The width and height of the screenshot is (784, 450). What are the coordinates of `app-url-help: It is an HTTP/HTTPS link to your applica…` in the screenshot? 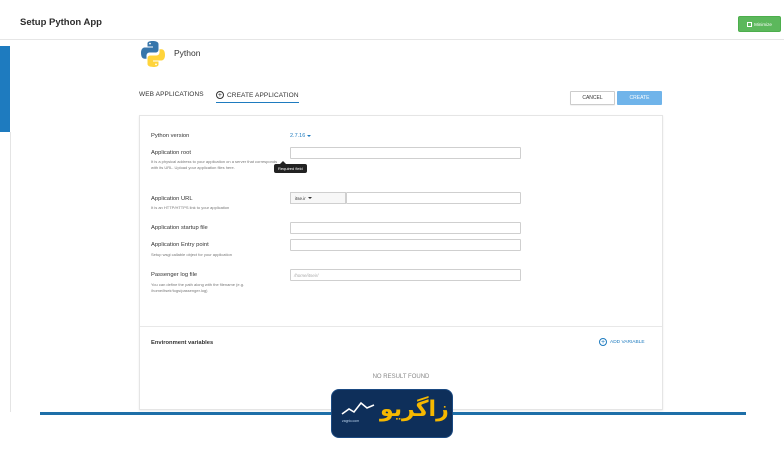 It's located at (190, 207).